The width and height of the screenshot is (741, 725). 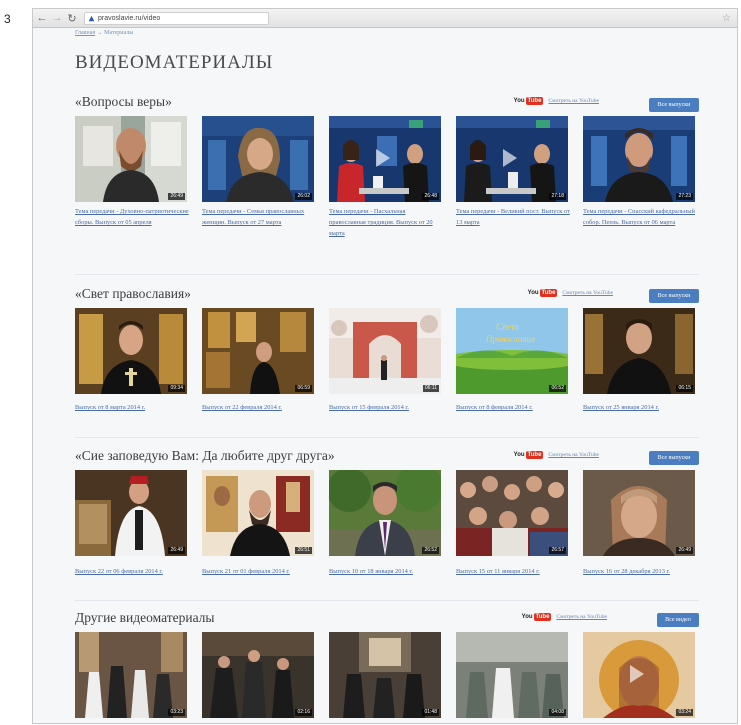 What do you see at coordinates (430, 550) in the screenshot?
I see `video-duration: 26:52` at bounding box center [430, 550].